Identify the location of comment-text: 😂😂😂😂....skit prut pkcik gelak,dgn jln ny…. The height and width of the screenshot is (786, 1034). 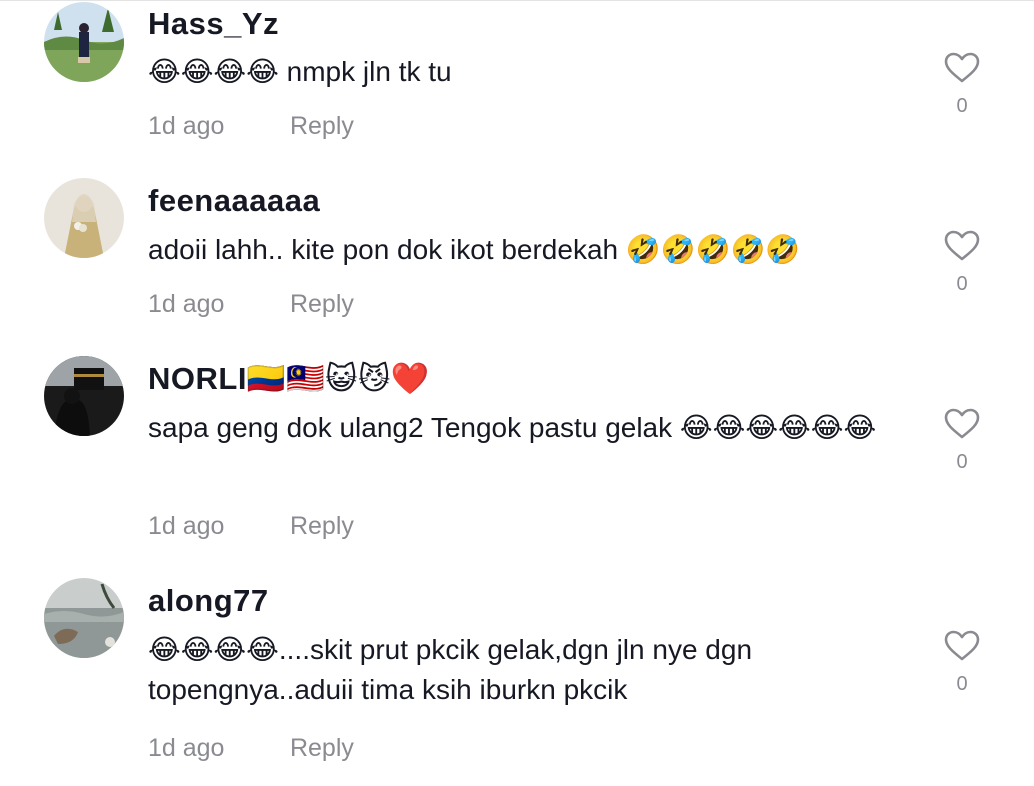
(450, 669).